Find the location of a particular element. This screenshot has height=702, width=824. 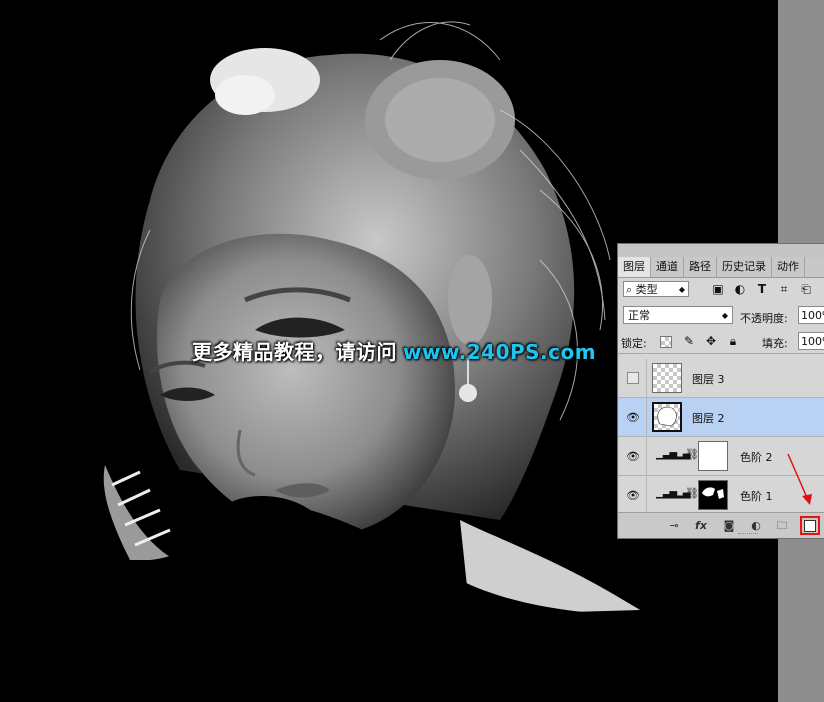

thumbnail-silhouette is located at coordinates (667, 416).